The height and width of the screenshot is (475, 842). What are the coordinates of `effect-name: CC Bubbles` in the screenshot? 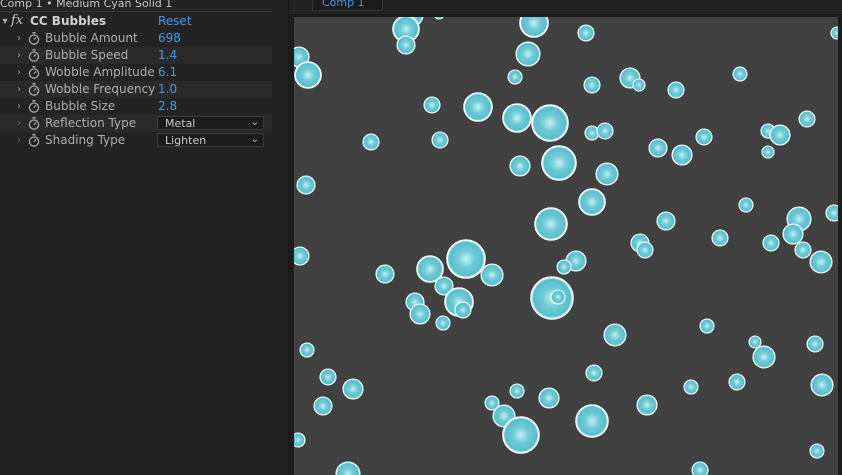 It's located at (68, 21).